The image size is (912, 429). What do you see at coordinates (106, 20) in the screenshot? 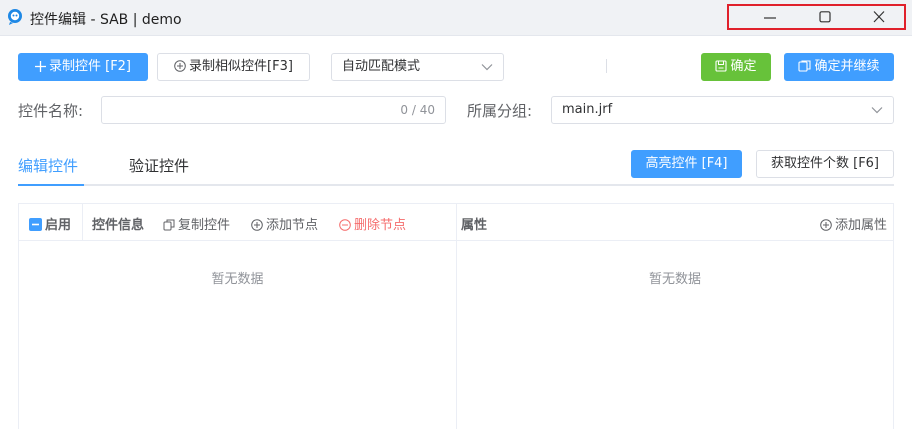
I see `window-title: 控件编辑 - SAB | demo` at bounding box center [106, 20].